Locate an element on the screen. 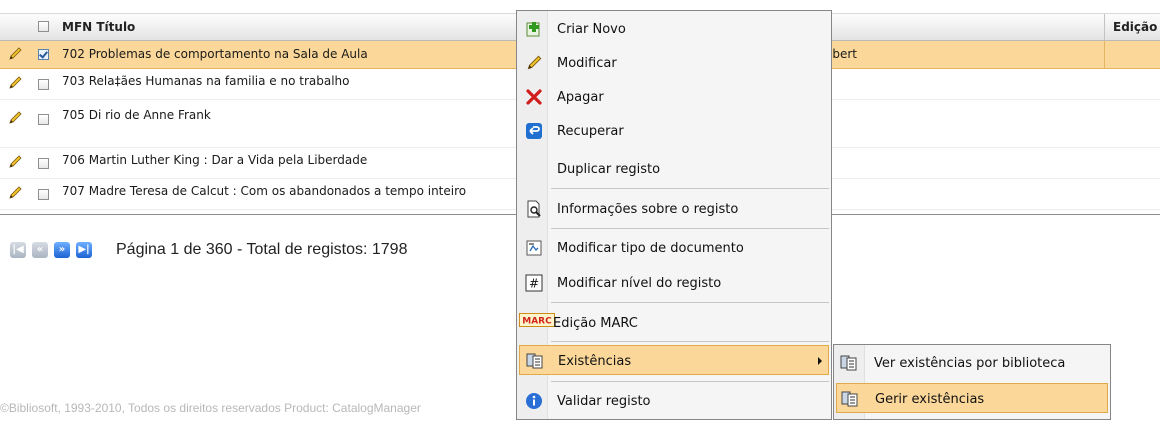 Image resolution: width=1160 pixels, height=421 pixels. submenu-item-ver-existencias: Ver existências por biblioteca is located at coordinates (972, 363).